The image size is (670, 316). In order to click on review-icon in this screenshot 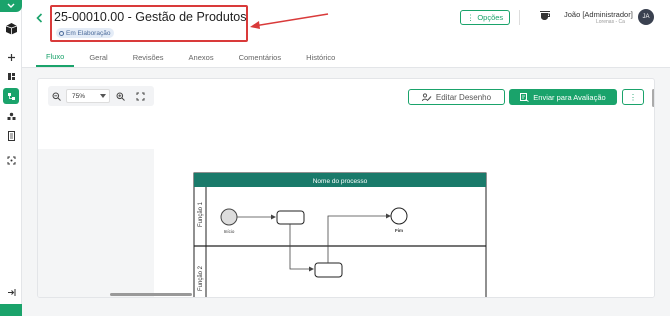, I will do `click(525, 97)`.